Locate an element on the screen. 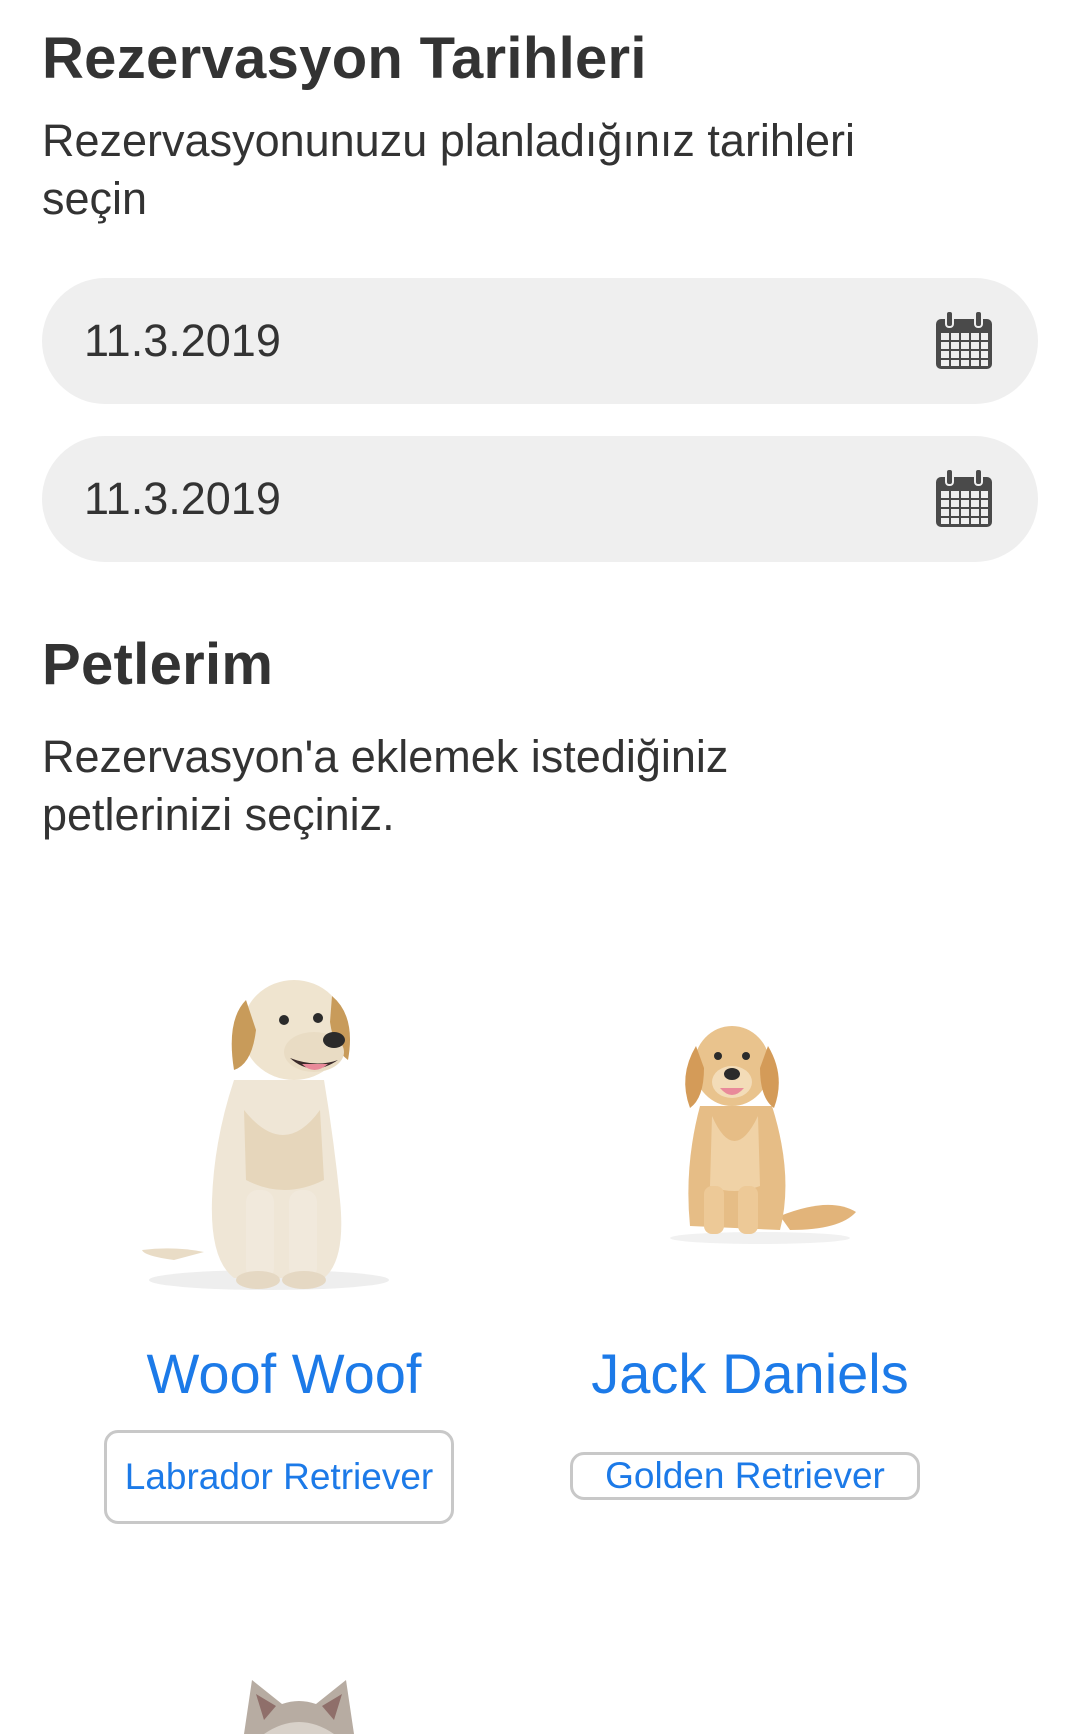 The height and width of the screenshot is (1734, 1080). golden-retriever-dog-photo is located at coordinates (763, 1135).